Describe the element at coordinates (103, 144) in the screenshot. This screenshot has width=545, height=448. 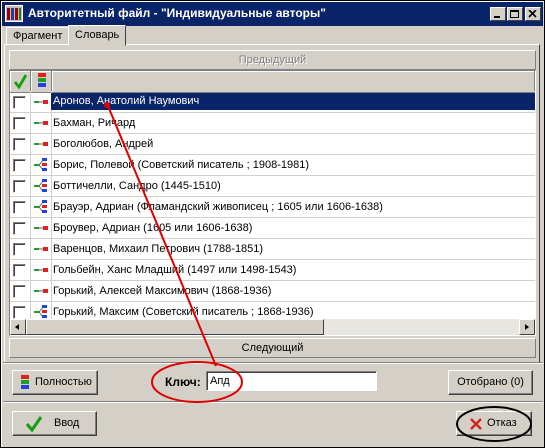
I see `row-author-name: Боголюбов, Андрей` at that location.